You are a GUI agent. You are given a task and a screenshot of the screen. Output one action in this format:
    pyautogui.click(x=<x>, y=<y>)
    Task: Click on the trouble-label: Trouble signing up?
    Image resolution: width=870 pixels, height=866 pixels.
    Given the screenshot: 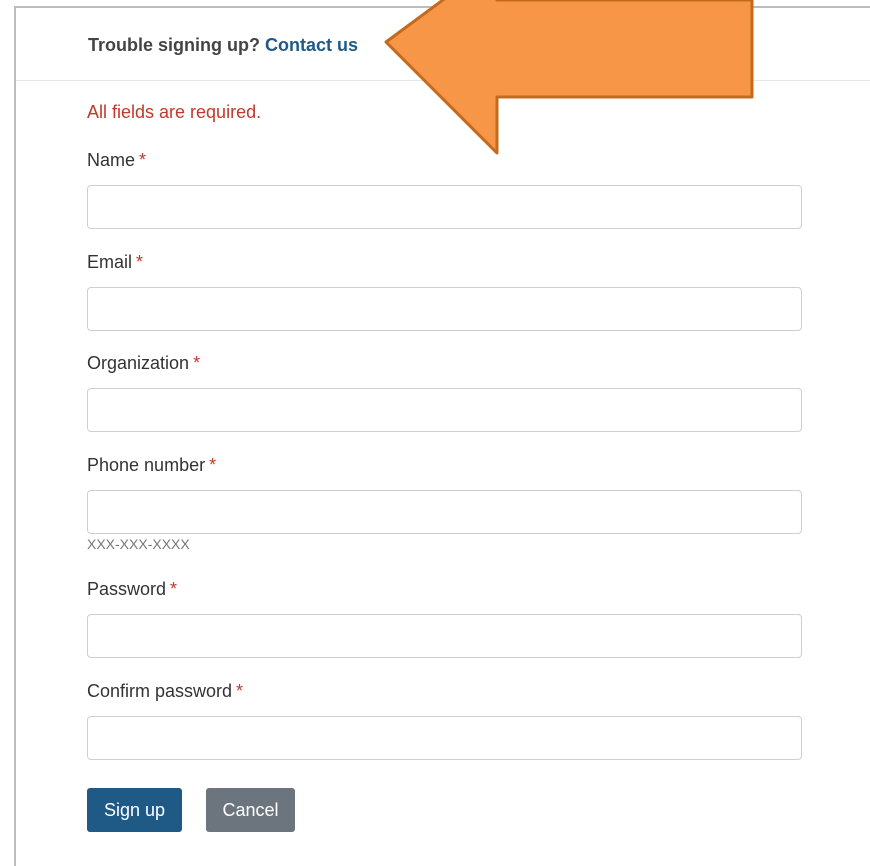 What is the action you would take?
    pyautogui.click(x=174, y=45)
    